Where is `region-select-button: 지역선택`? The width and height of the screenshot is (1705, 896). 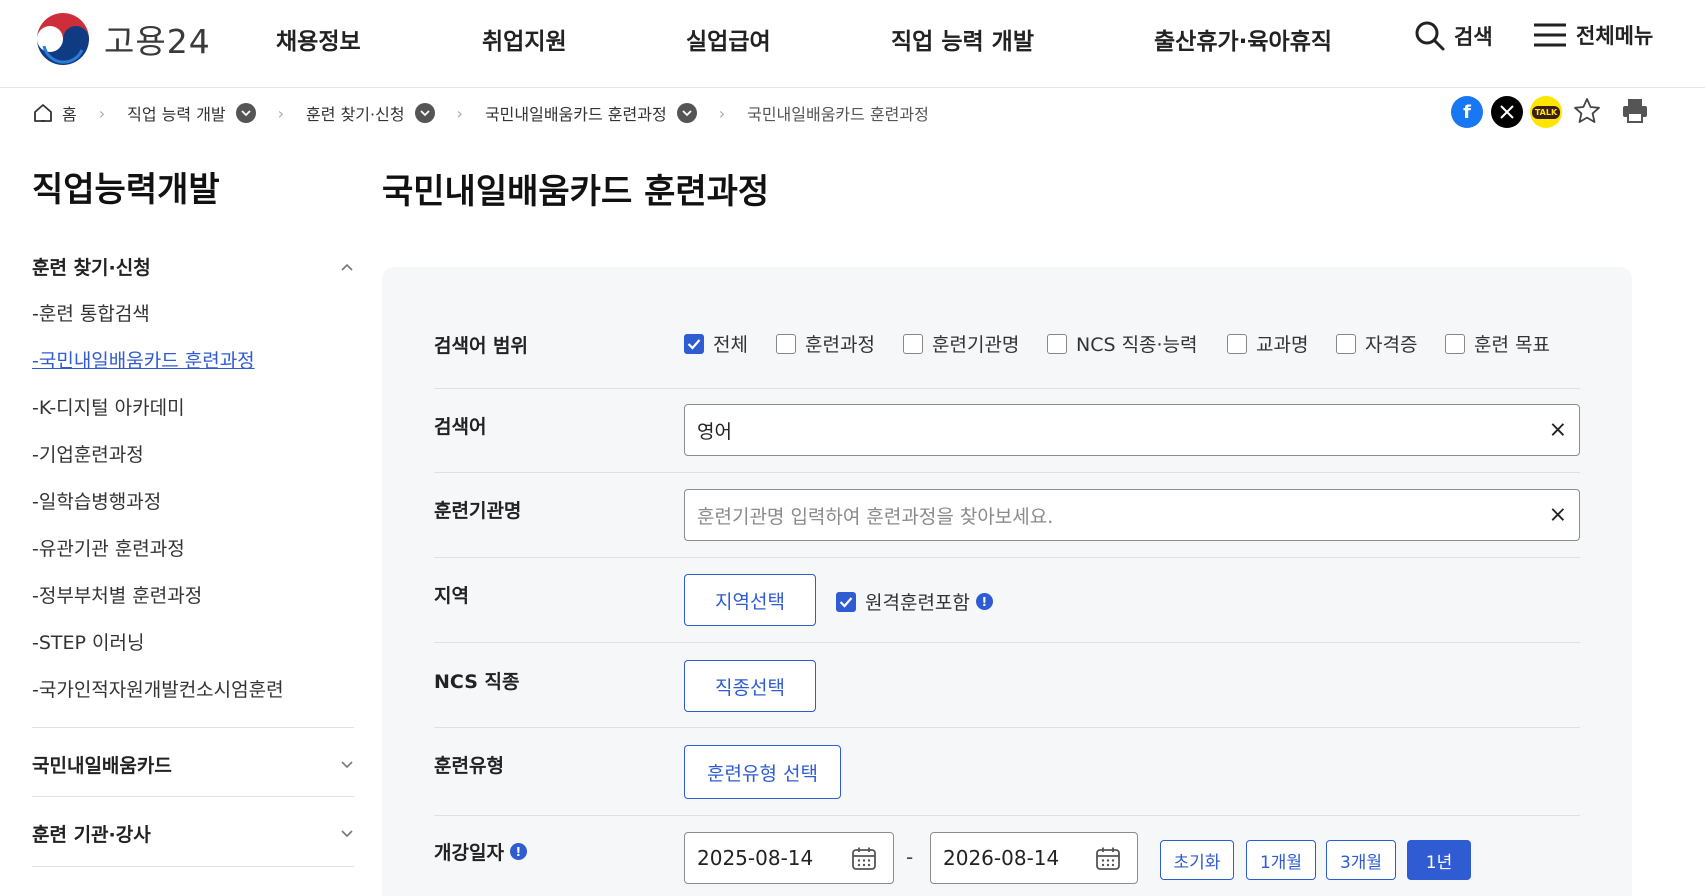
region-select-button: 지역선택 is located at coordinates (750, 600).